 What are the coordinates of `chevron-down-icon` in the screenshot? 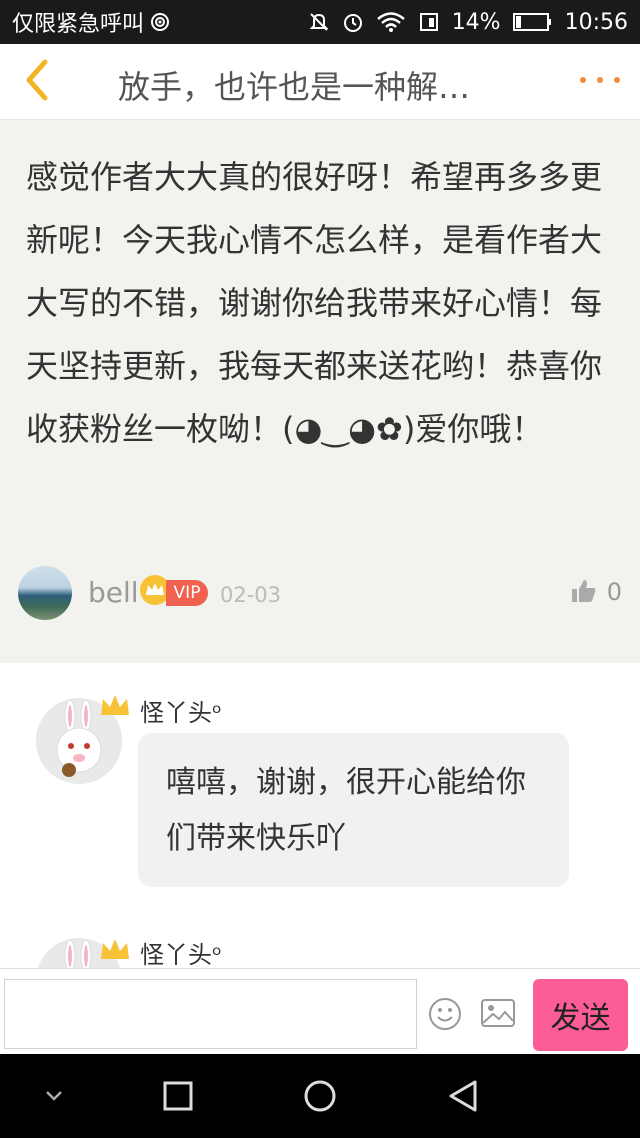 It's located at (54, 1096).